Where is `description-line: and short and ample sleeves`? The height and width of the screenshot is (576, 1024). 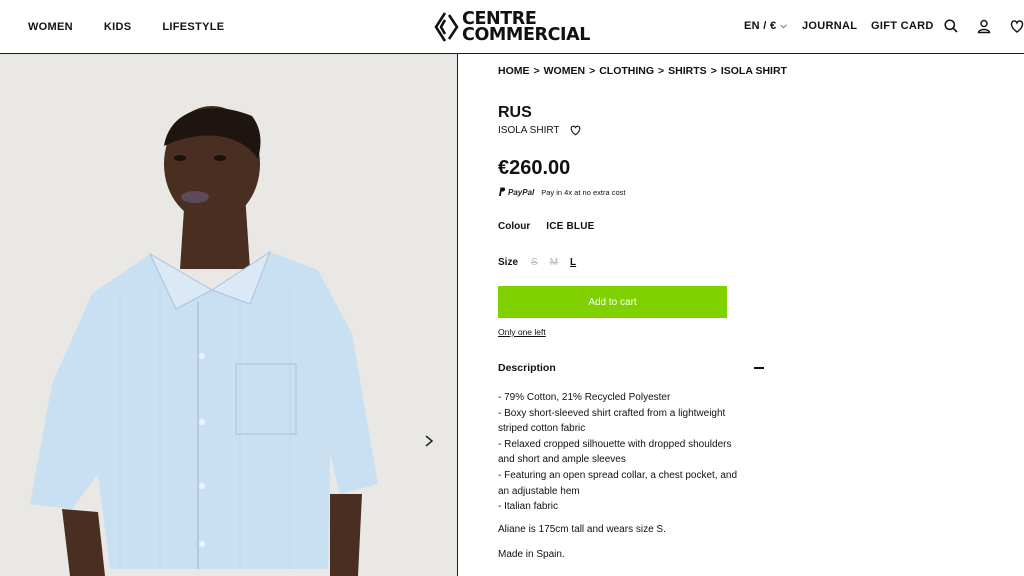
description-line: and short and ample sleeves is located at coordinates (562, 460).